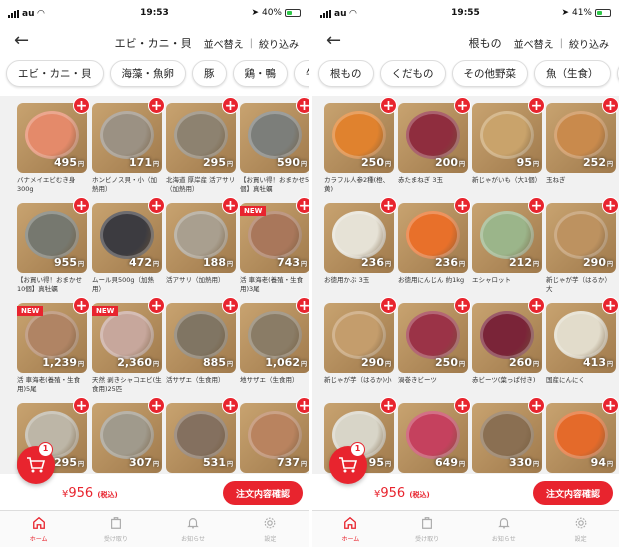  Describe the element at coordinates (508, 250) in the screenshot. I see `product-card: 212円 + エシャロット` at that location.